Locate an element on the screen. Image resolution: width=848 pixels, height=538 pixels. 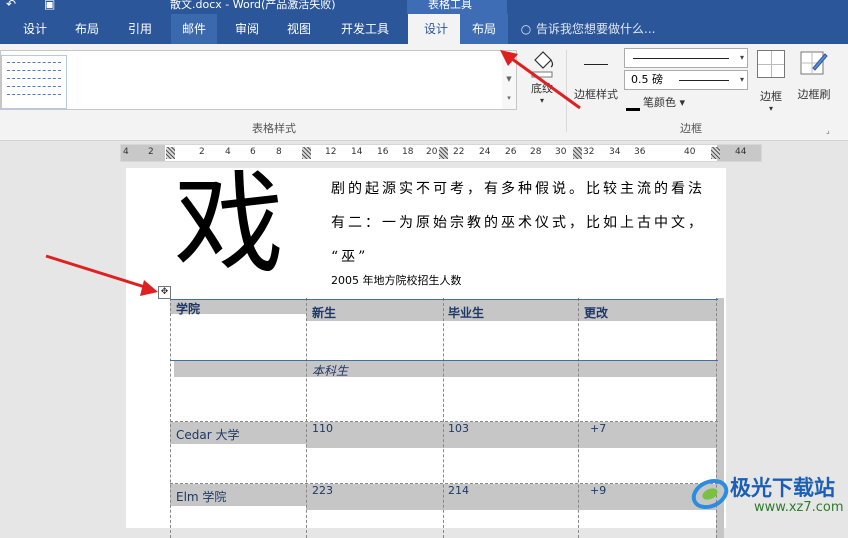
ruler-tick: 36 is located at coordinates (640, 152).